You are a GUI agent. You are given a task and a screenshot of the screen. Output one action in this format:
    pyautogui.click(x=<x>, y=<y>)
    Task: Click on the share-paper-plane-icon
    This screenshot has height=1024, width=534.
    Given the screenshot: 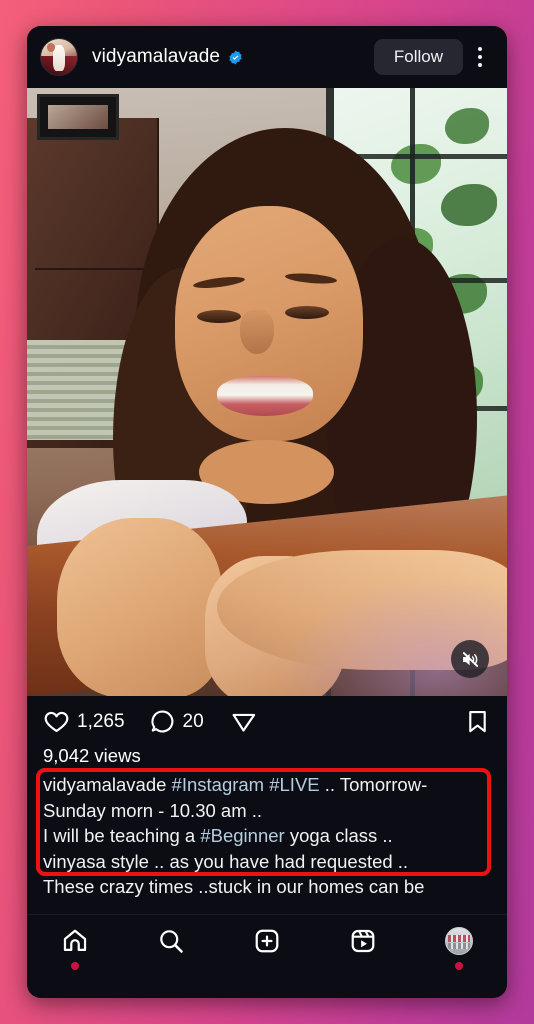 What is the action you would take?
    pyautogui.click(x=243, y=722)
    